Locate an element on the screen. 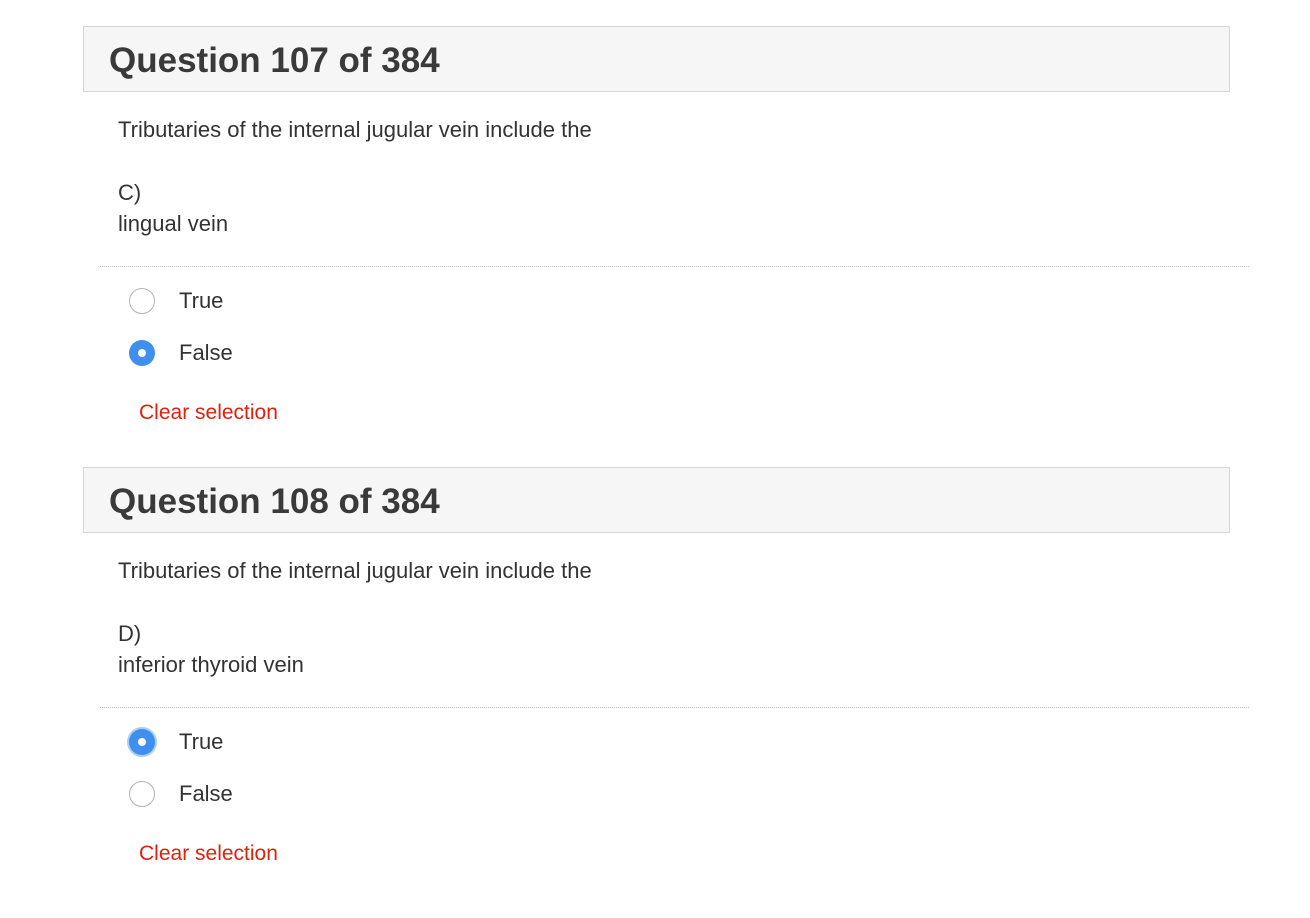 This screenshot has height=918, width=1310. option-letter: C) is located at coordinates (130, 192).